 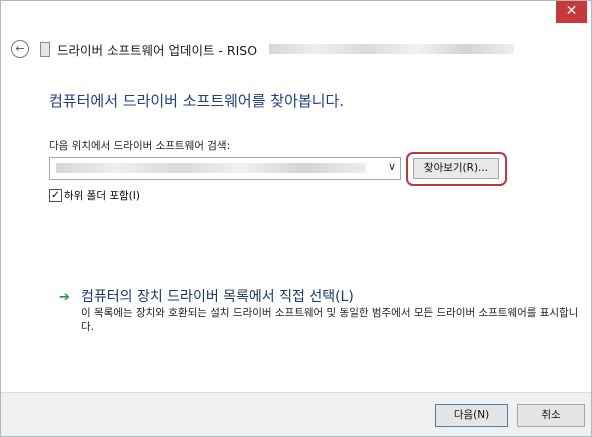 I want to click on search-location-combobox: ∨, so click(x=225, y=168).